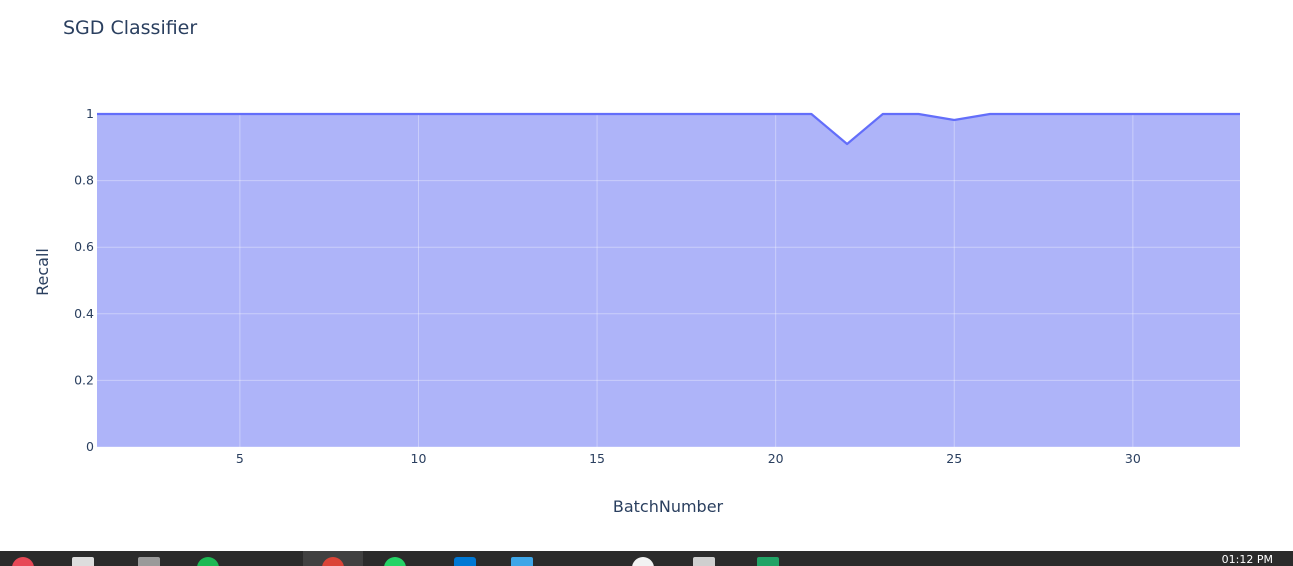 The width and height of the screenshot is (1293, 566). I want to click on chart-title: SGD Classifier, so click(130, 28).